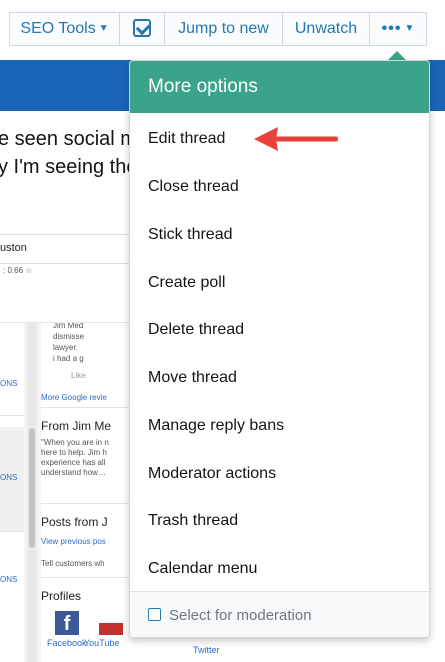 Image resolution: width=445 pixels, height=662 pixels. I want to click on review-line: i had a g, so click(68, 358).